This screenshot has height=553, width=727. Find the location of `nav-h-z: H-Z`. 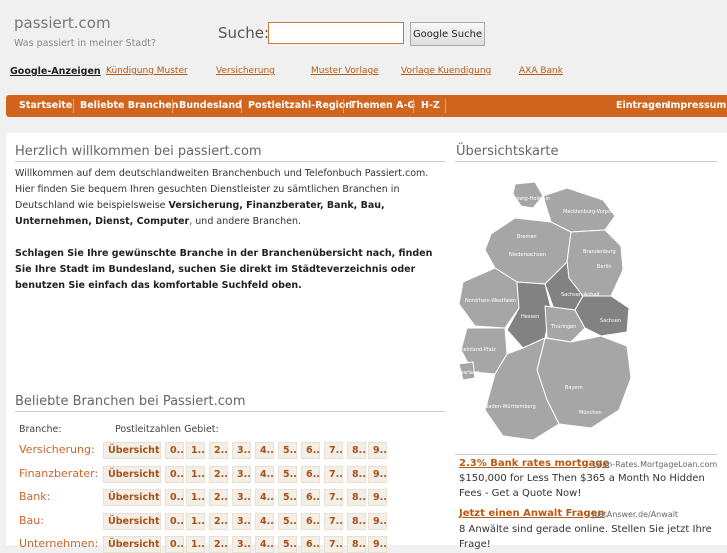

nav-h-z: H-Z is located at coordinates (430, 105).